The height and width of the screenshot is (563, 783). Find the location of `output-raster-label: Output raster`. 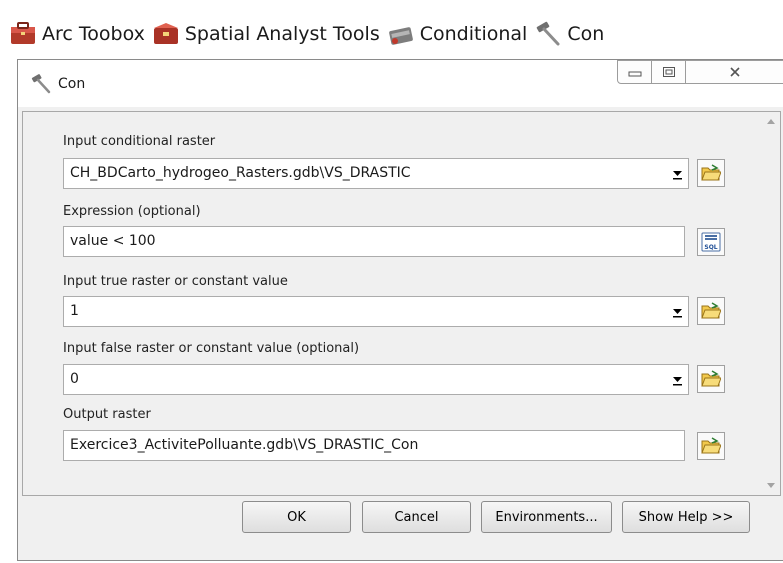

output-raster-label: Output raster is located at coordinates (107, 414).